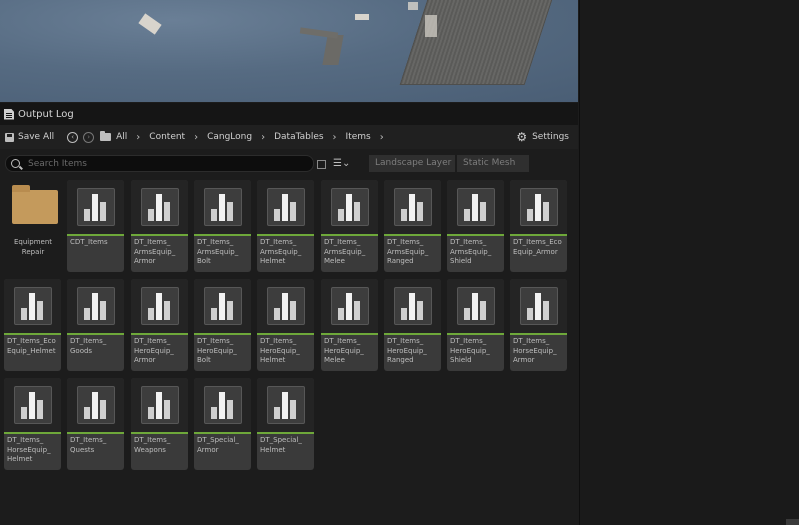 This screenshot has height=525, width=799. I want to click on asset-label: DT_Items_ HeroEquip_ Melee, so click(344, 350).